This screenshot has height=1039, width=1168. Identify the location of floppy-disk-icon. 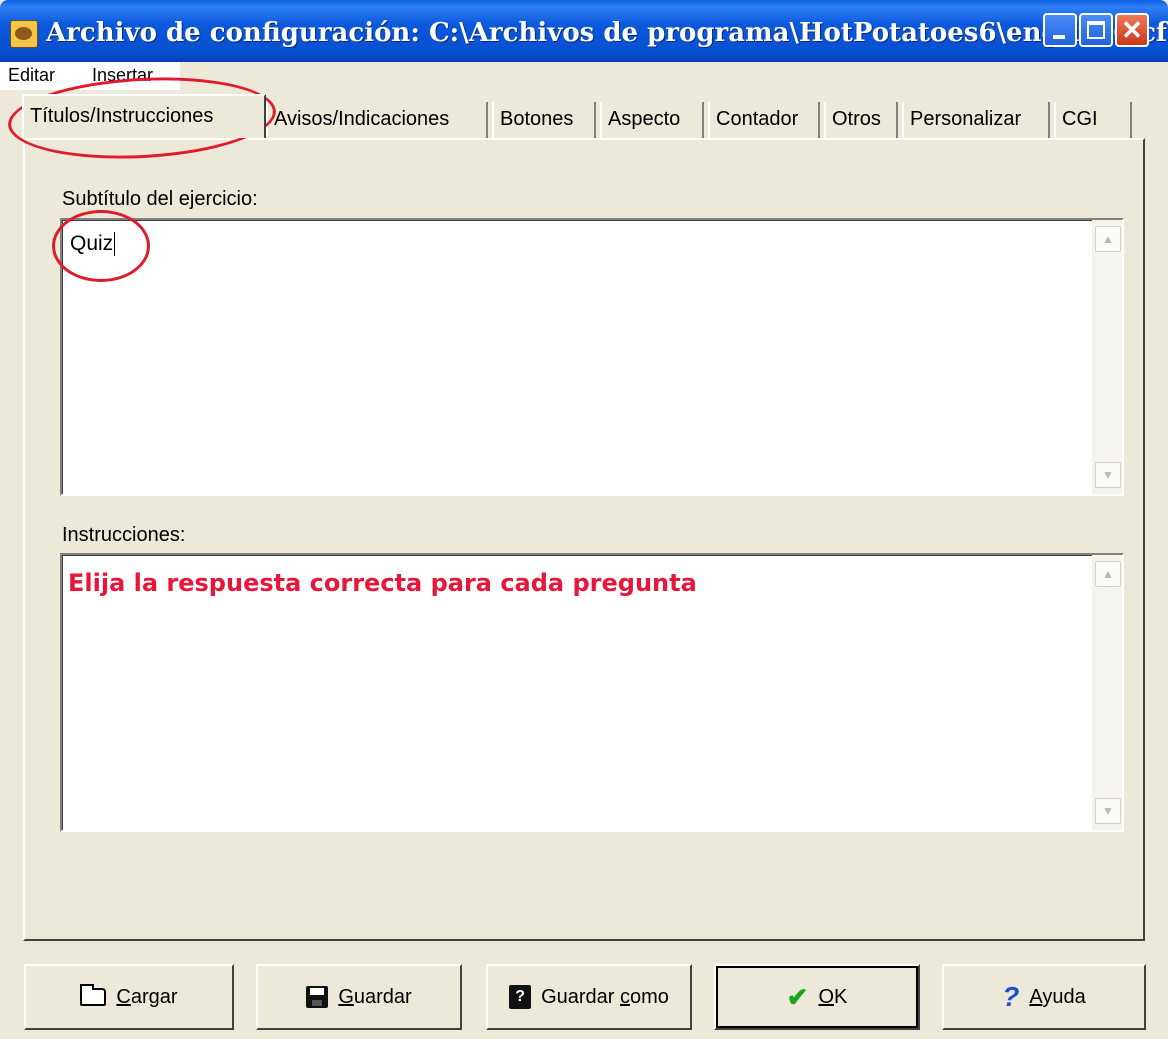
(317, 997).